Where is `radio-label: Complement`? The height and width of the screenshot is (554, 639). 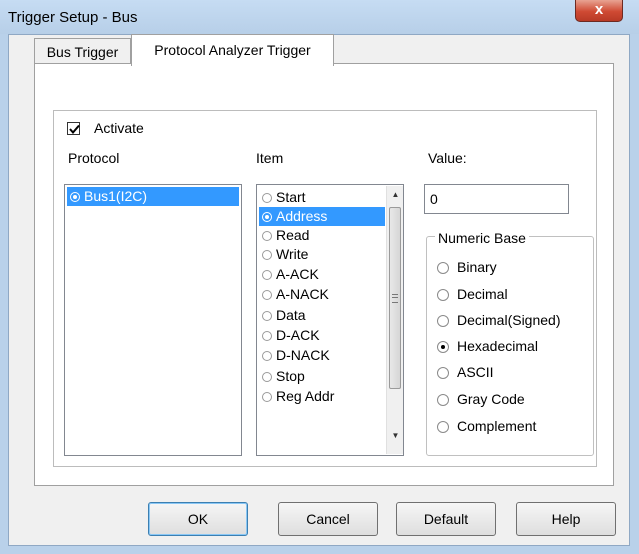
radio-label: Complement is located at coordinates (497, 426).